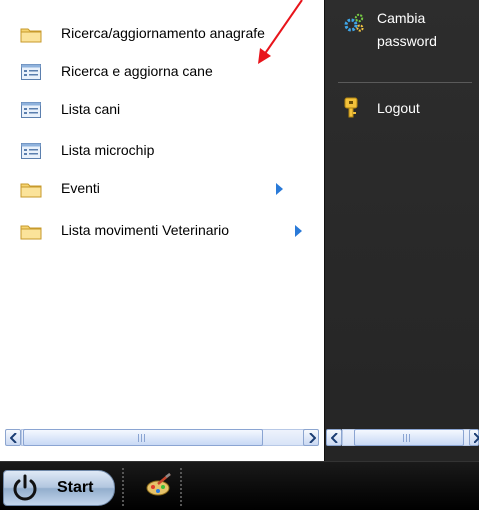 This screenshot has height=510, width=479. Describe the element at coordinates (351, 109) in the screenshot. I see `key-icon` at that location.